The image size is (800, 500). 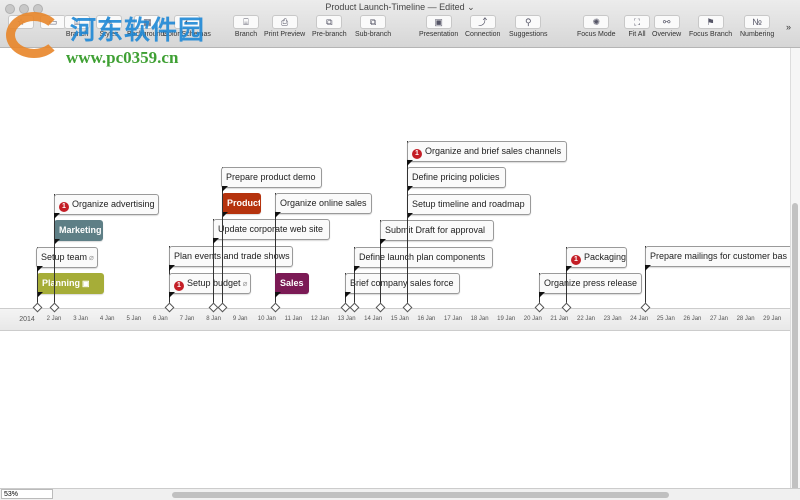 What do you see at coordinates (320, 319) in the screenshot?
I see `timeline-day-label: 12 Jan` at bounding box center [320, 319].